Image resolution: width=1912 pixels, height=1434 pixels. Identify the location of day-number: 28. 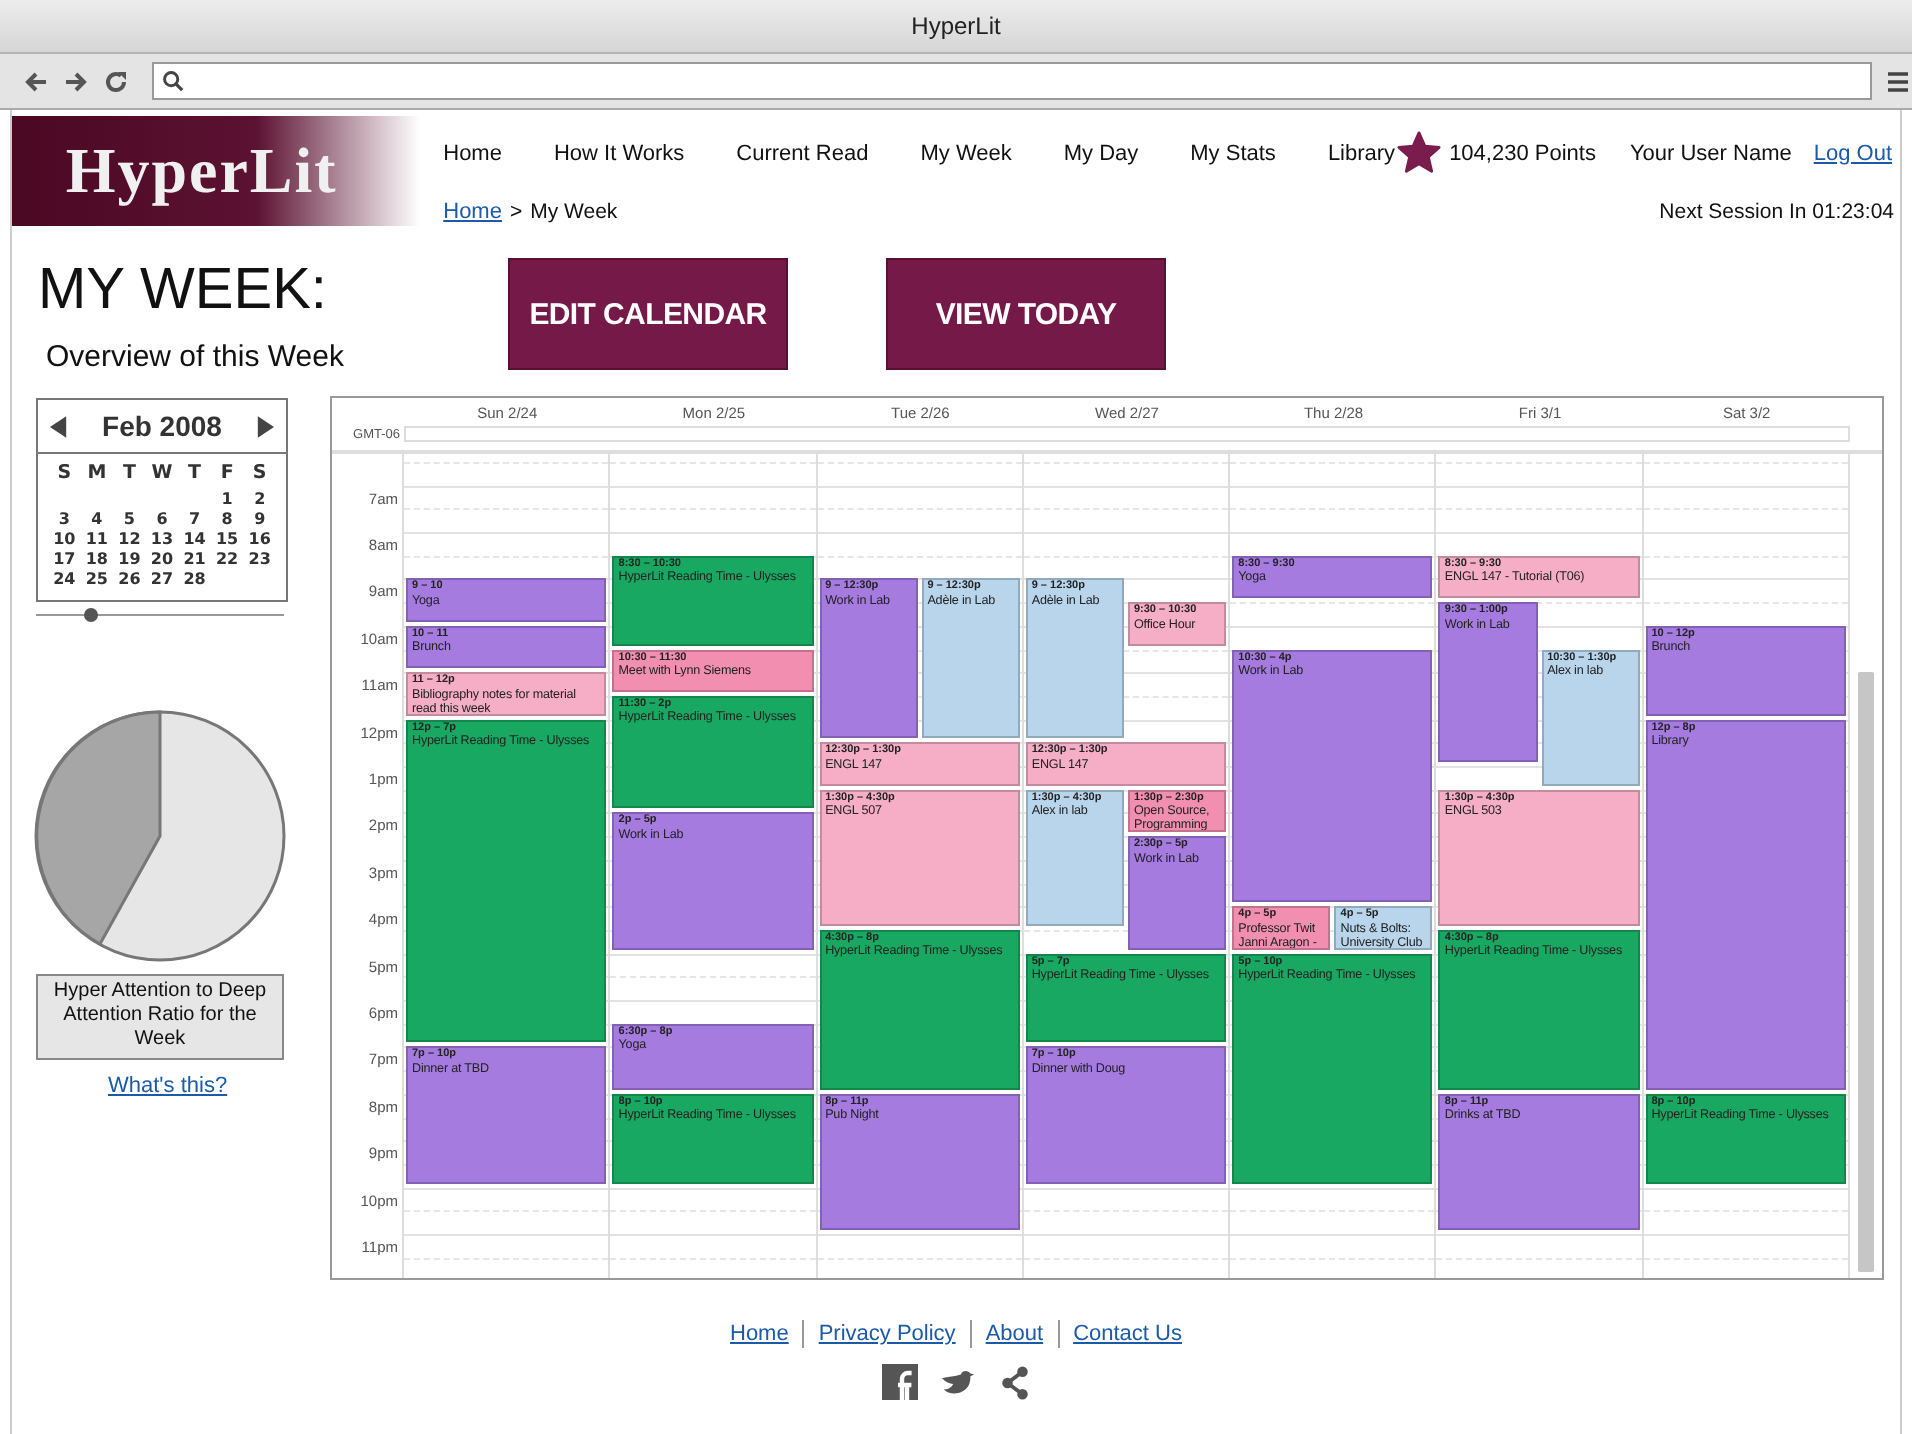
(194, 579).